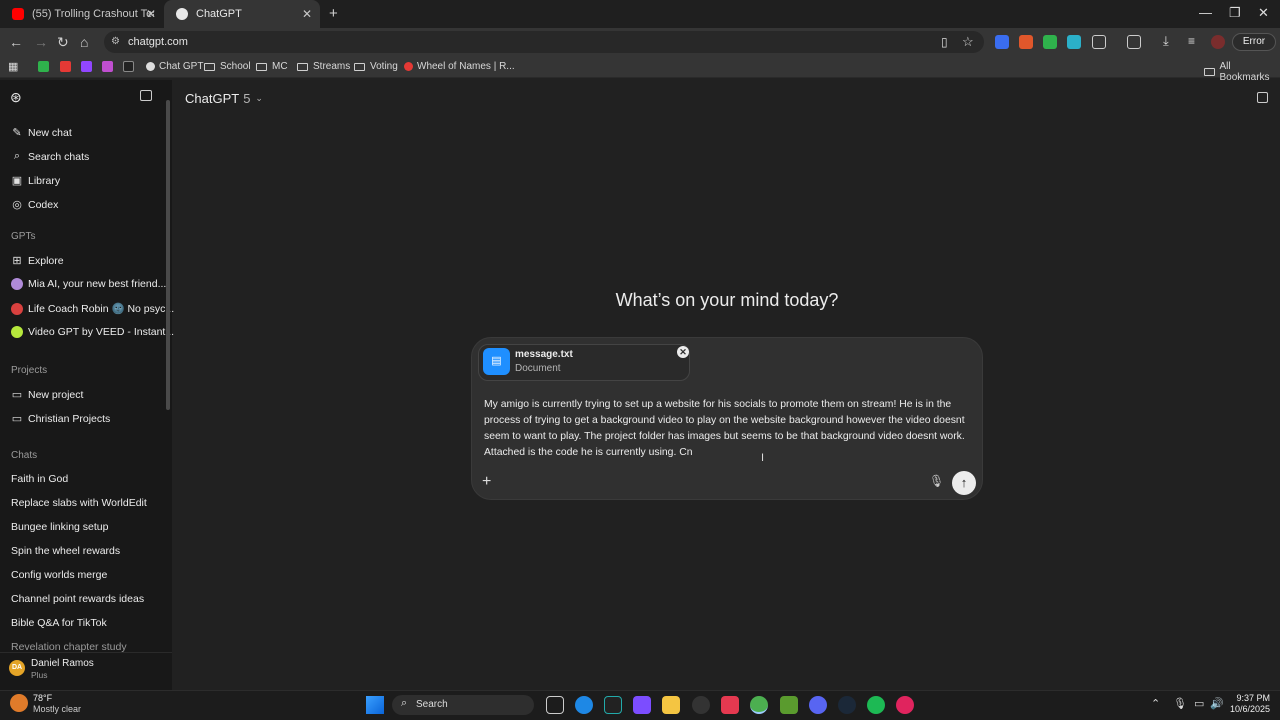 Image resolution: width=1280 pixels, height=720 pixels. Describe the element at coordinates (16, 42) in the screenshot. I see `back-icon: ←` at that location.